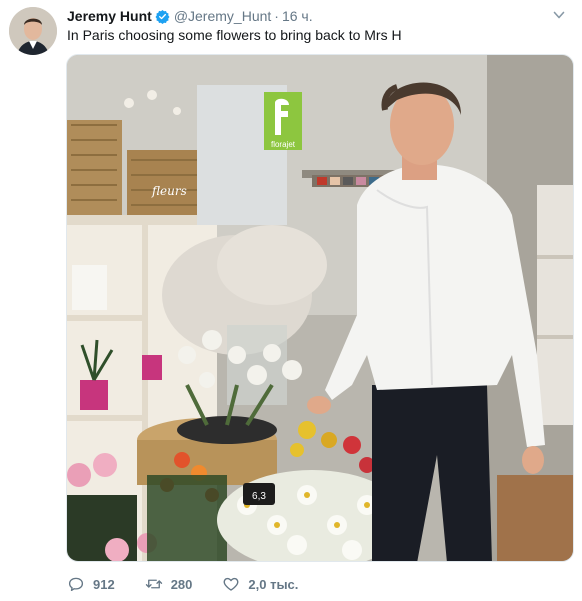 The width and height of the screenshot is (582, 601). What do you see at coordinates (153, 584) in the screenshot?
I see `retweet-icon` at bounding box center [153, 584].